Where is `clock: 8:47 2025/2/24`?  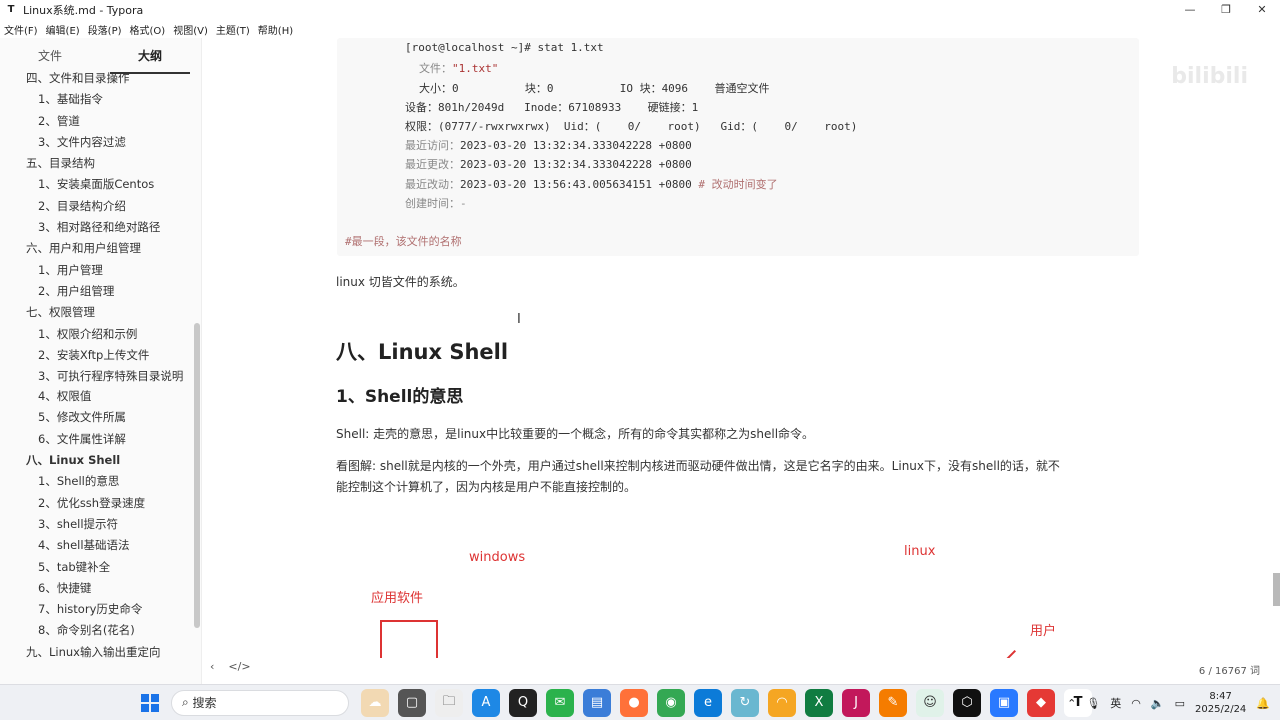 clock: 8:47 2025/2/24 is located at coordinates (1220, 703).